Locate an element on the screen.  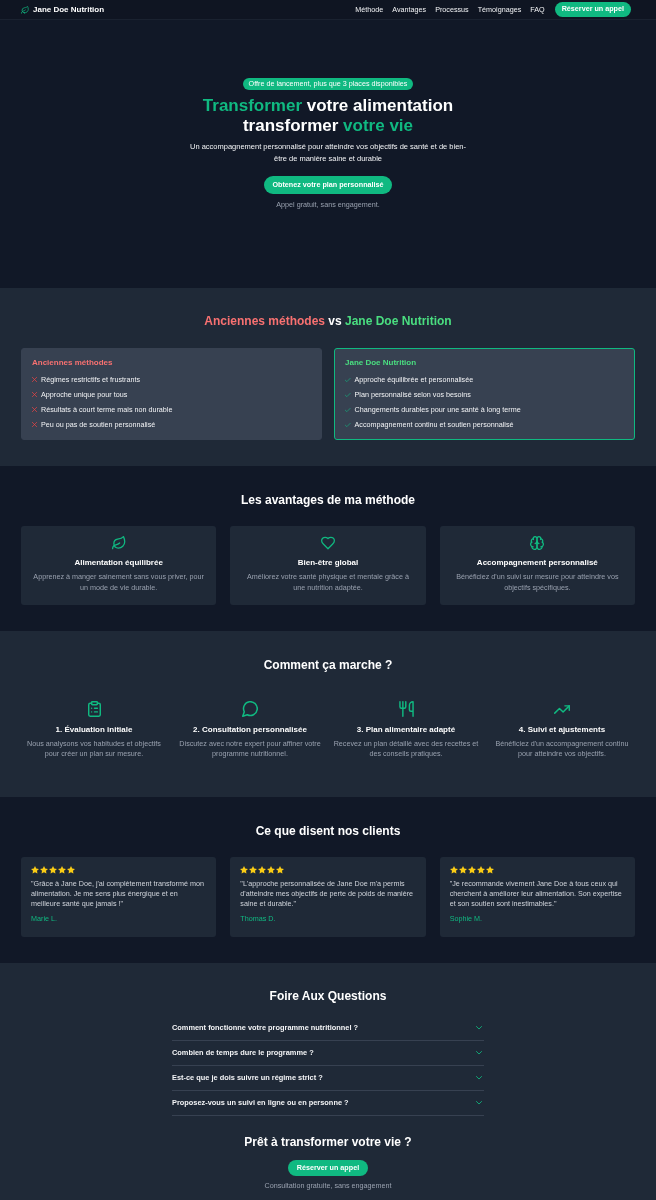
section-title: Les avantages de ma méthode is located at coordinates (328, 500).